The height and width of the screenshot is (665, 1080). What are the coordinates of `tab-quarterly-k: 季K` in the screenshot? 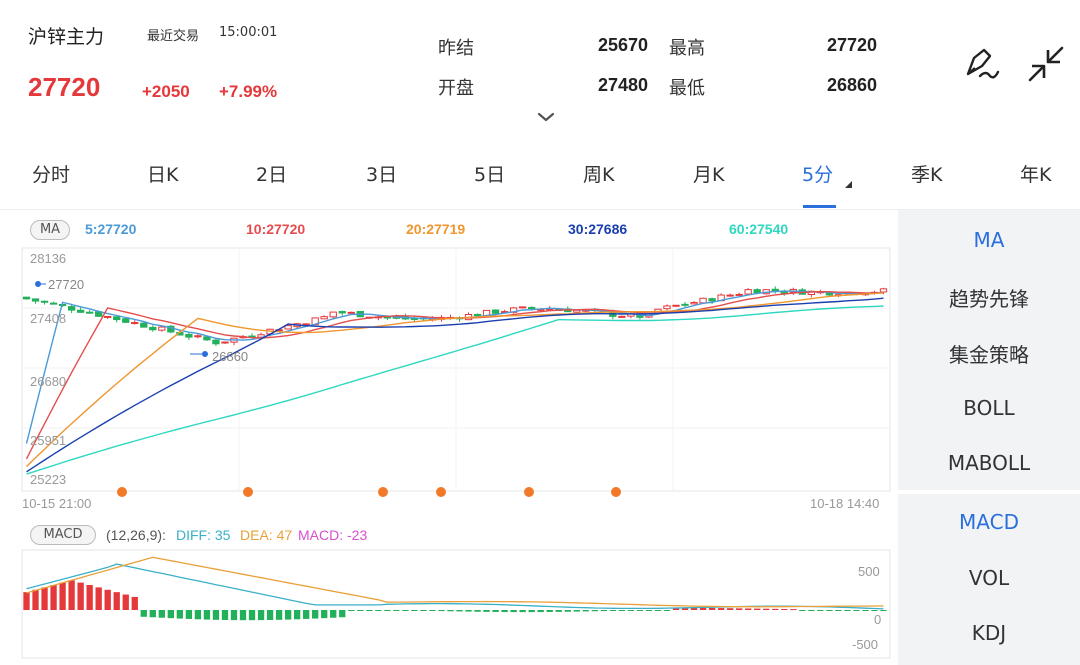 It's located at (926, 173).